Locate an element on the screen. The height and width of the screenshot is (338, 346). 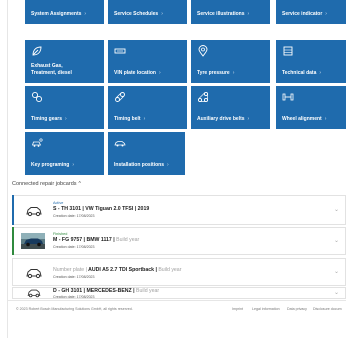
plate-icon is located at coordinates (120, 51).